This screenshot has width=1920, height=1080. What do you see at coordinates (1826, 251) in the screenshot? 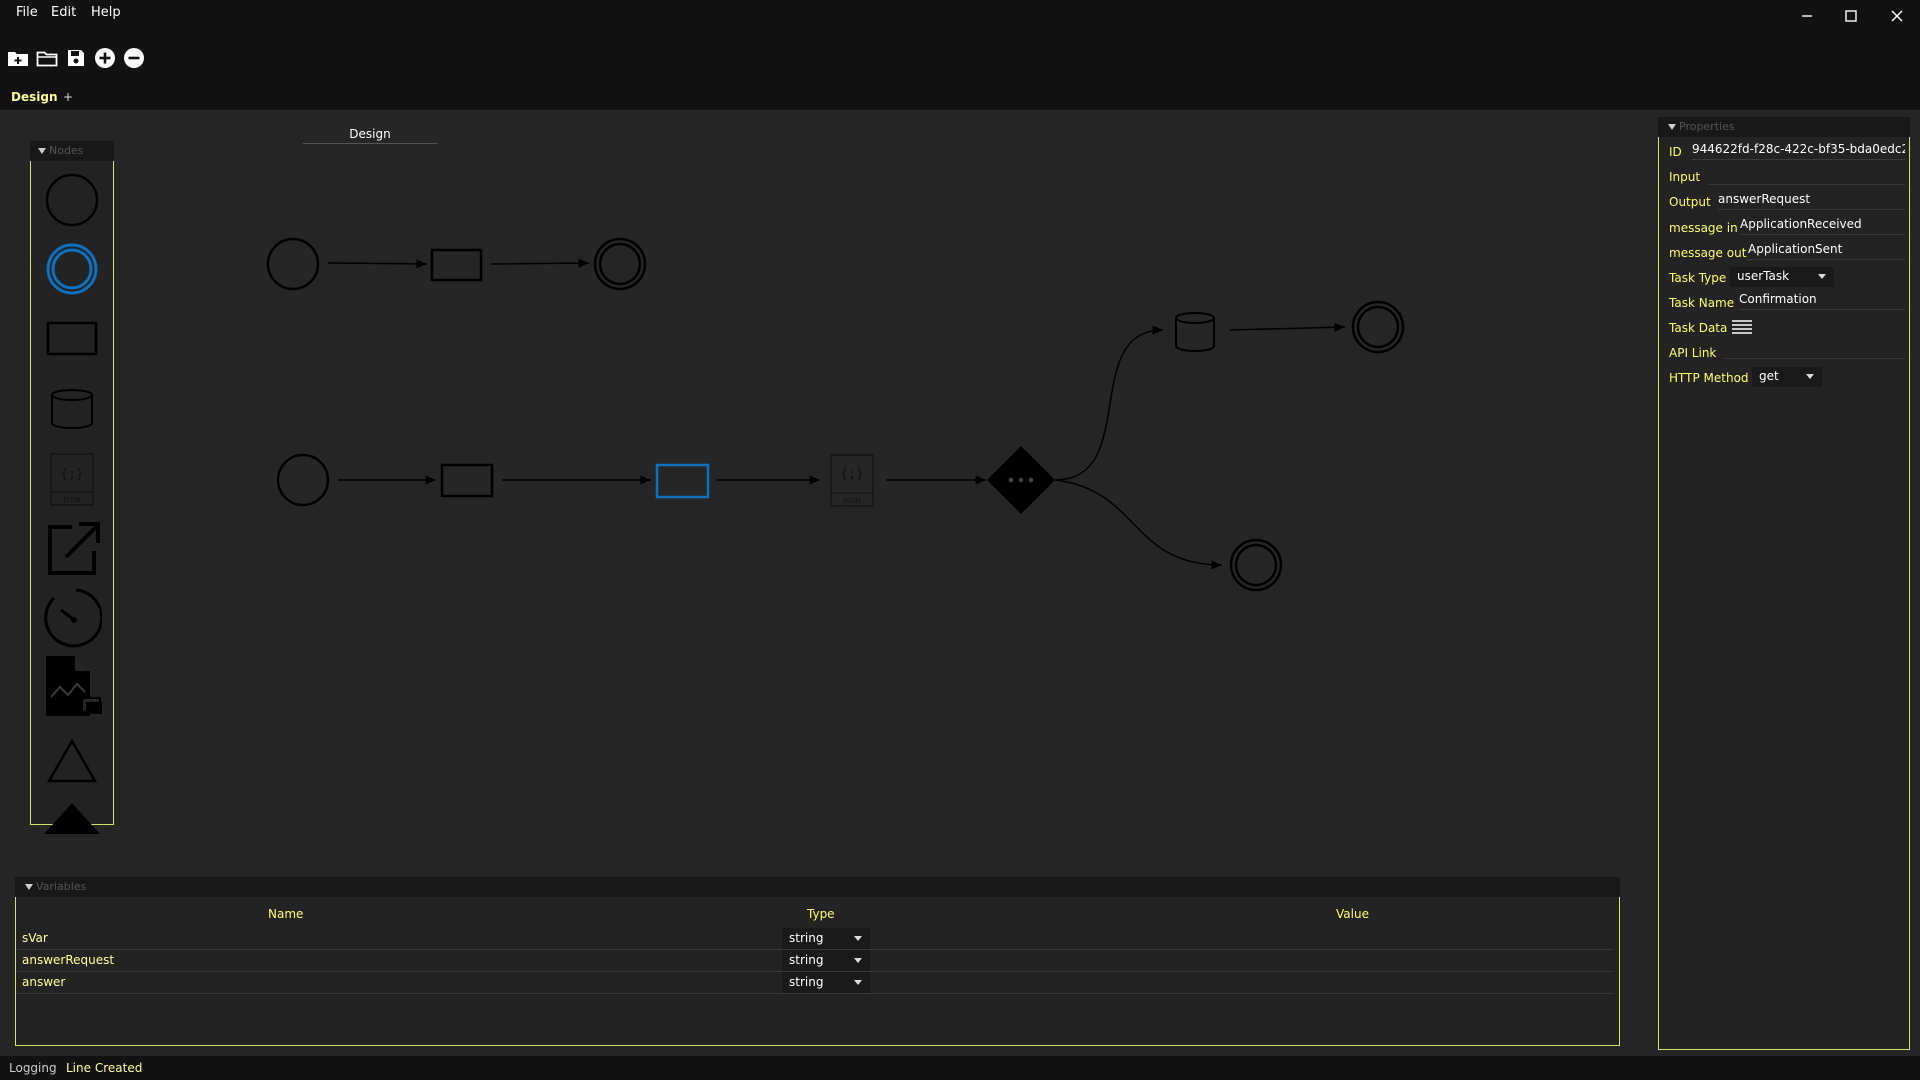
I see `message-out-field: ApplicationSent` at bounding box center [1826, 251].